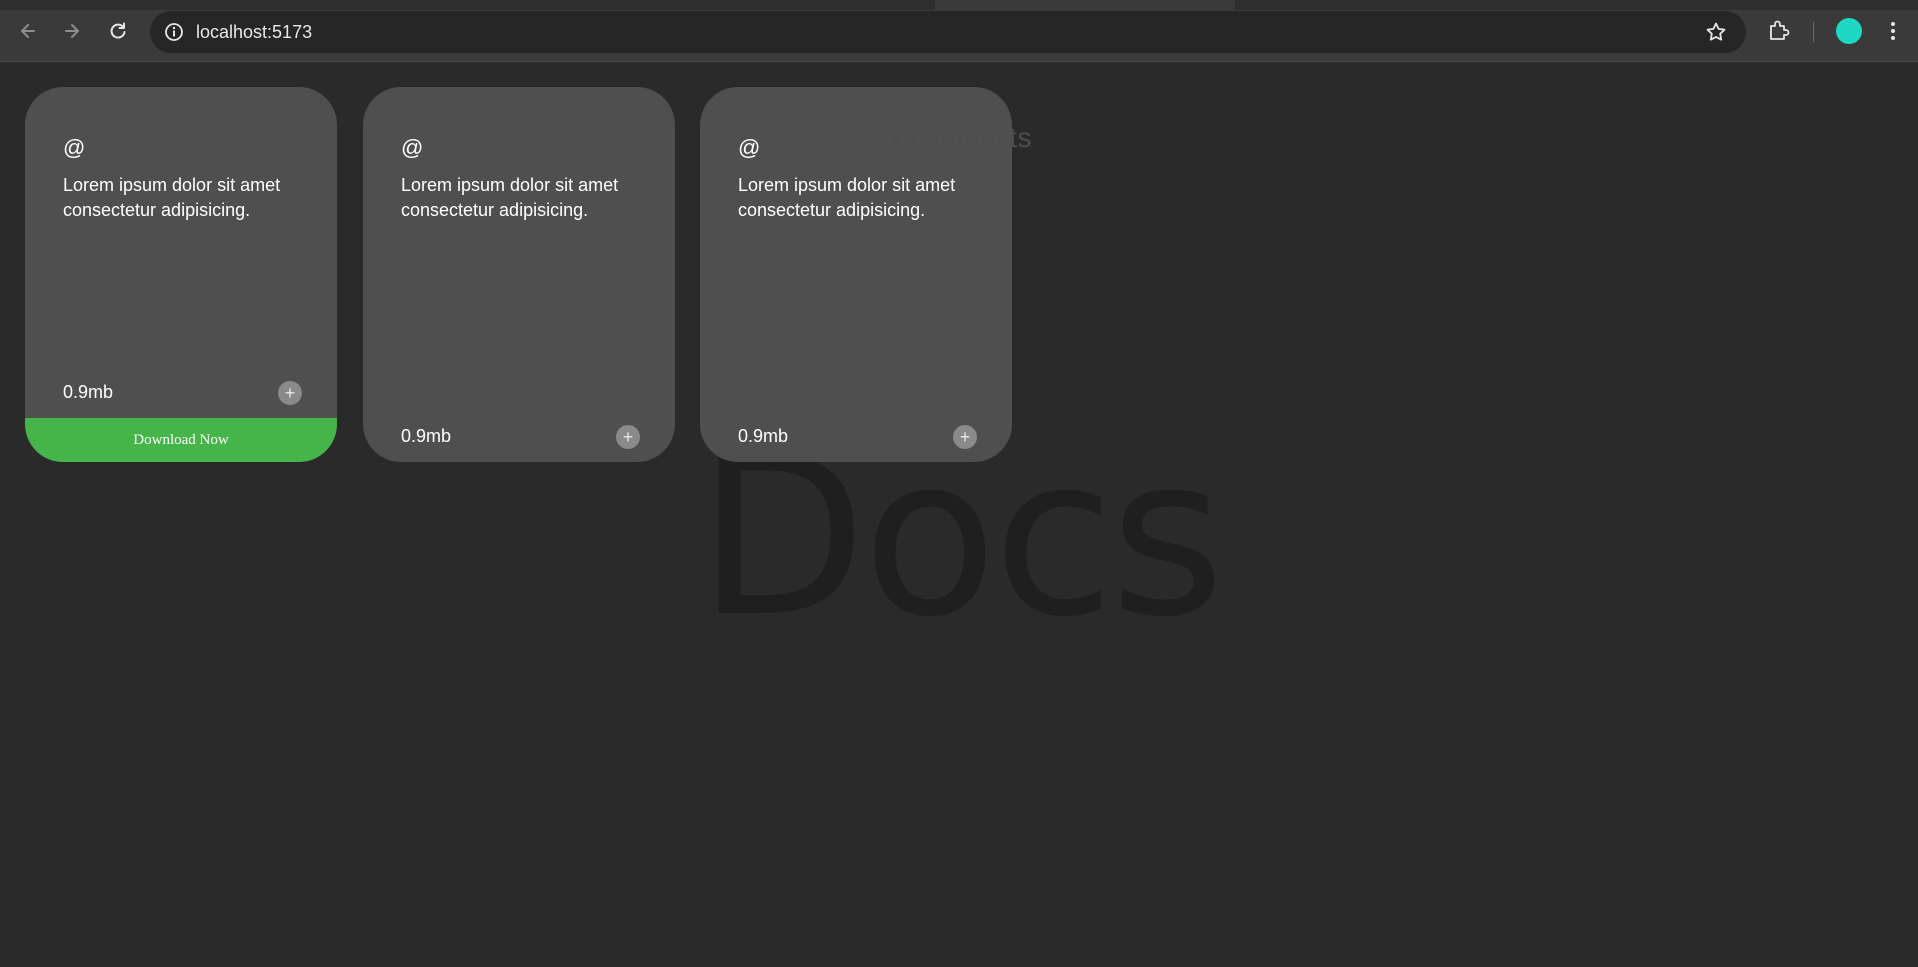 This screenshot has height=967, width=1918. What do you see at coordinates (1779, 31) in the screenshot?
I see `extensions-puzzle-icon` at bounding box center [1779, 31].